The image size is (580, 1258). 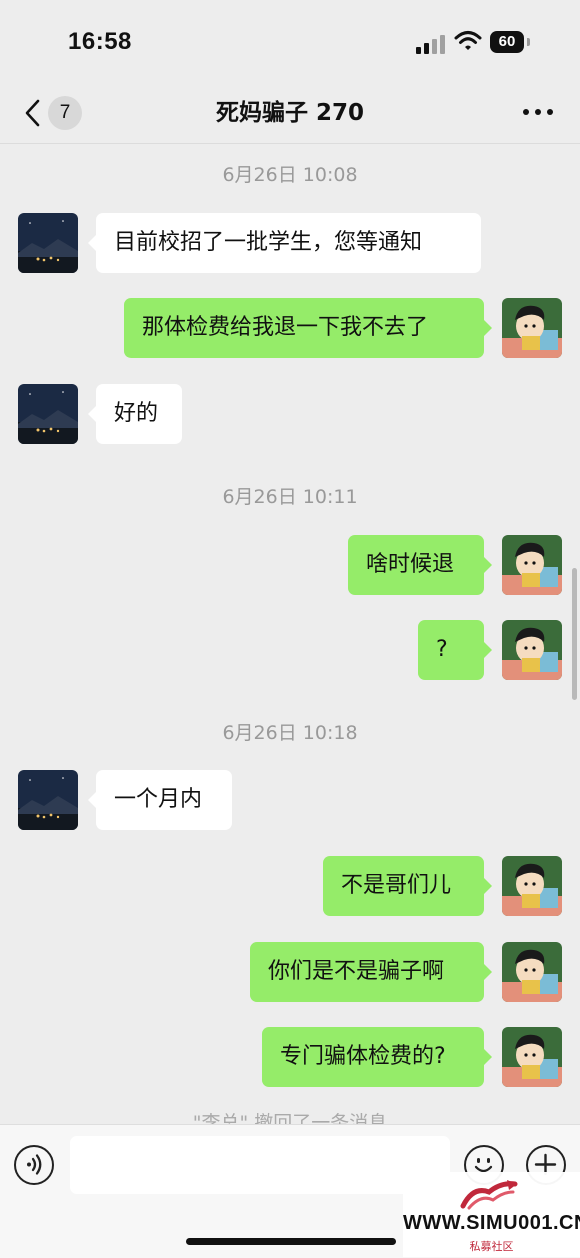 What do you see at coordinates (468, 40) in the screenshot?
I see `wifi-icon` at bounding box center [468, 40].